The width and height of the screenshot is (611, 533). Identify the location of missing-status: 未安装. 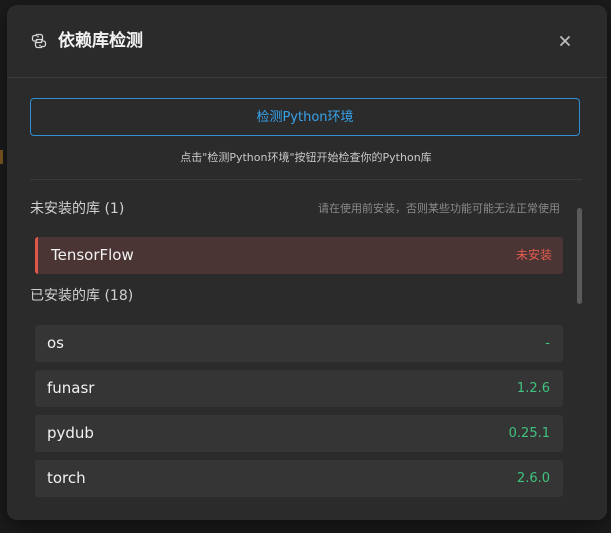
(533, 255).